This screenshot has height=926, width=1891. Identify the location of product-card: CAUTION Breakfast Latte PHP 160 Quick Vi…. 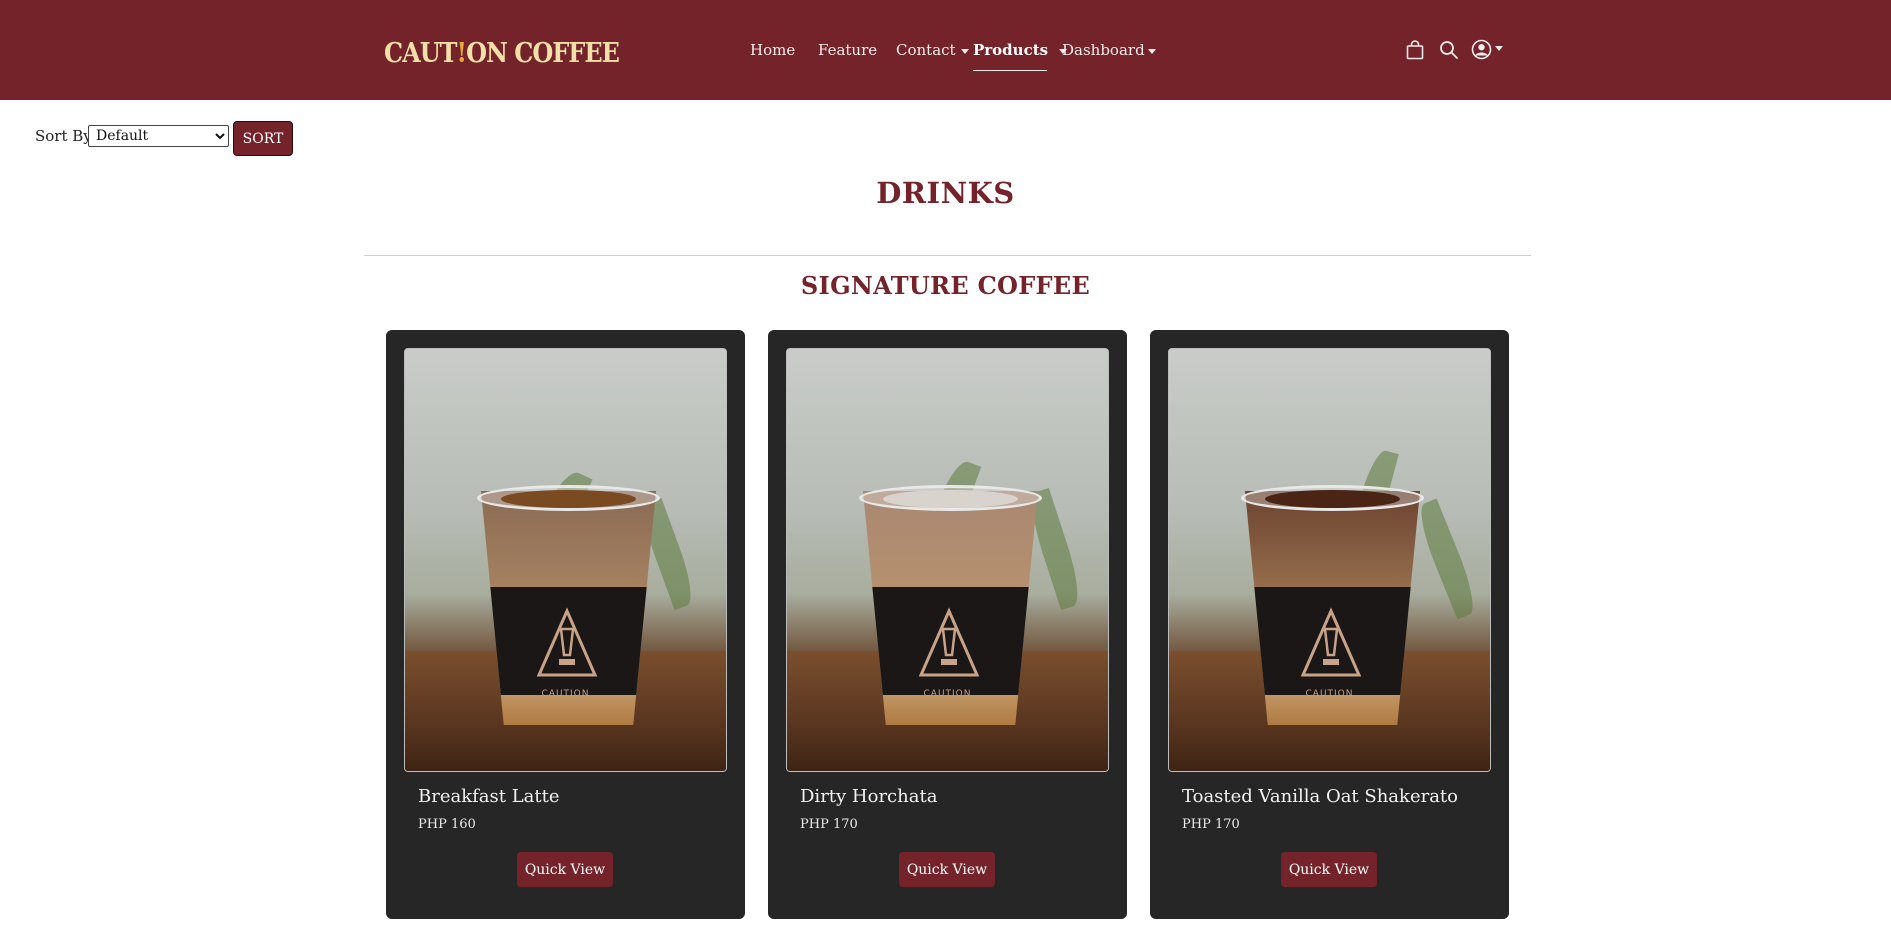
(565, 624).